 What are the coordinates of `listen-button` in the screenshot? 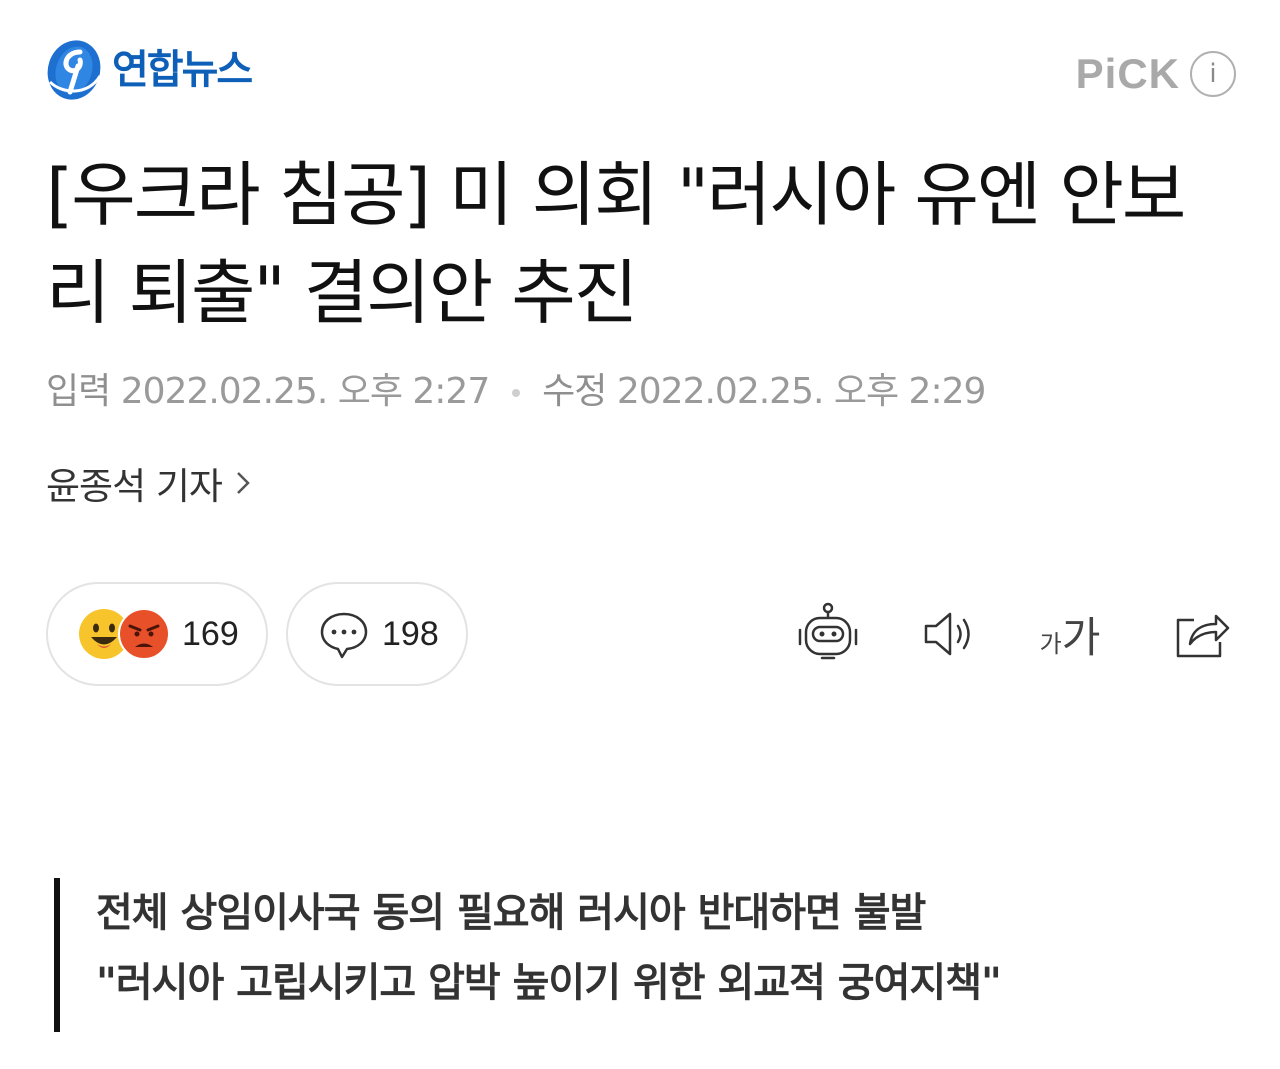 It's located at (950, 634).